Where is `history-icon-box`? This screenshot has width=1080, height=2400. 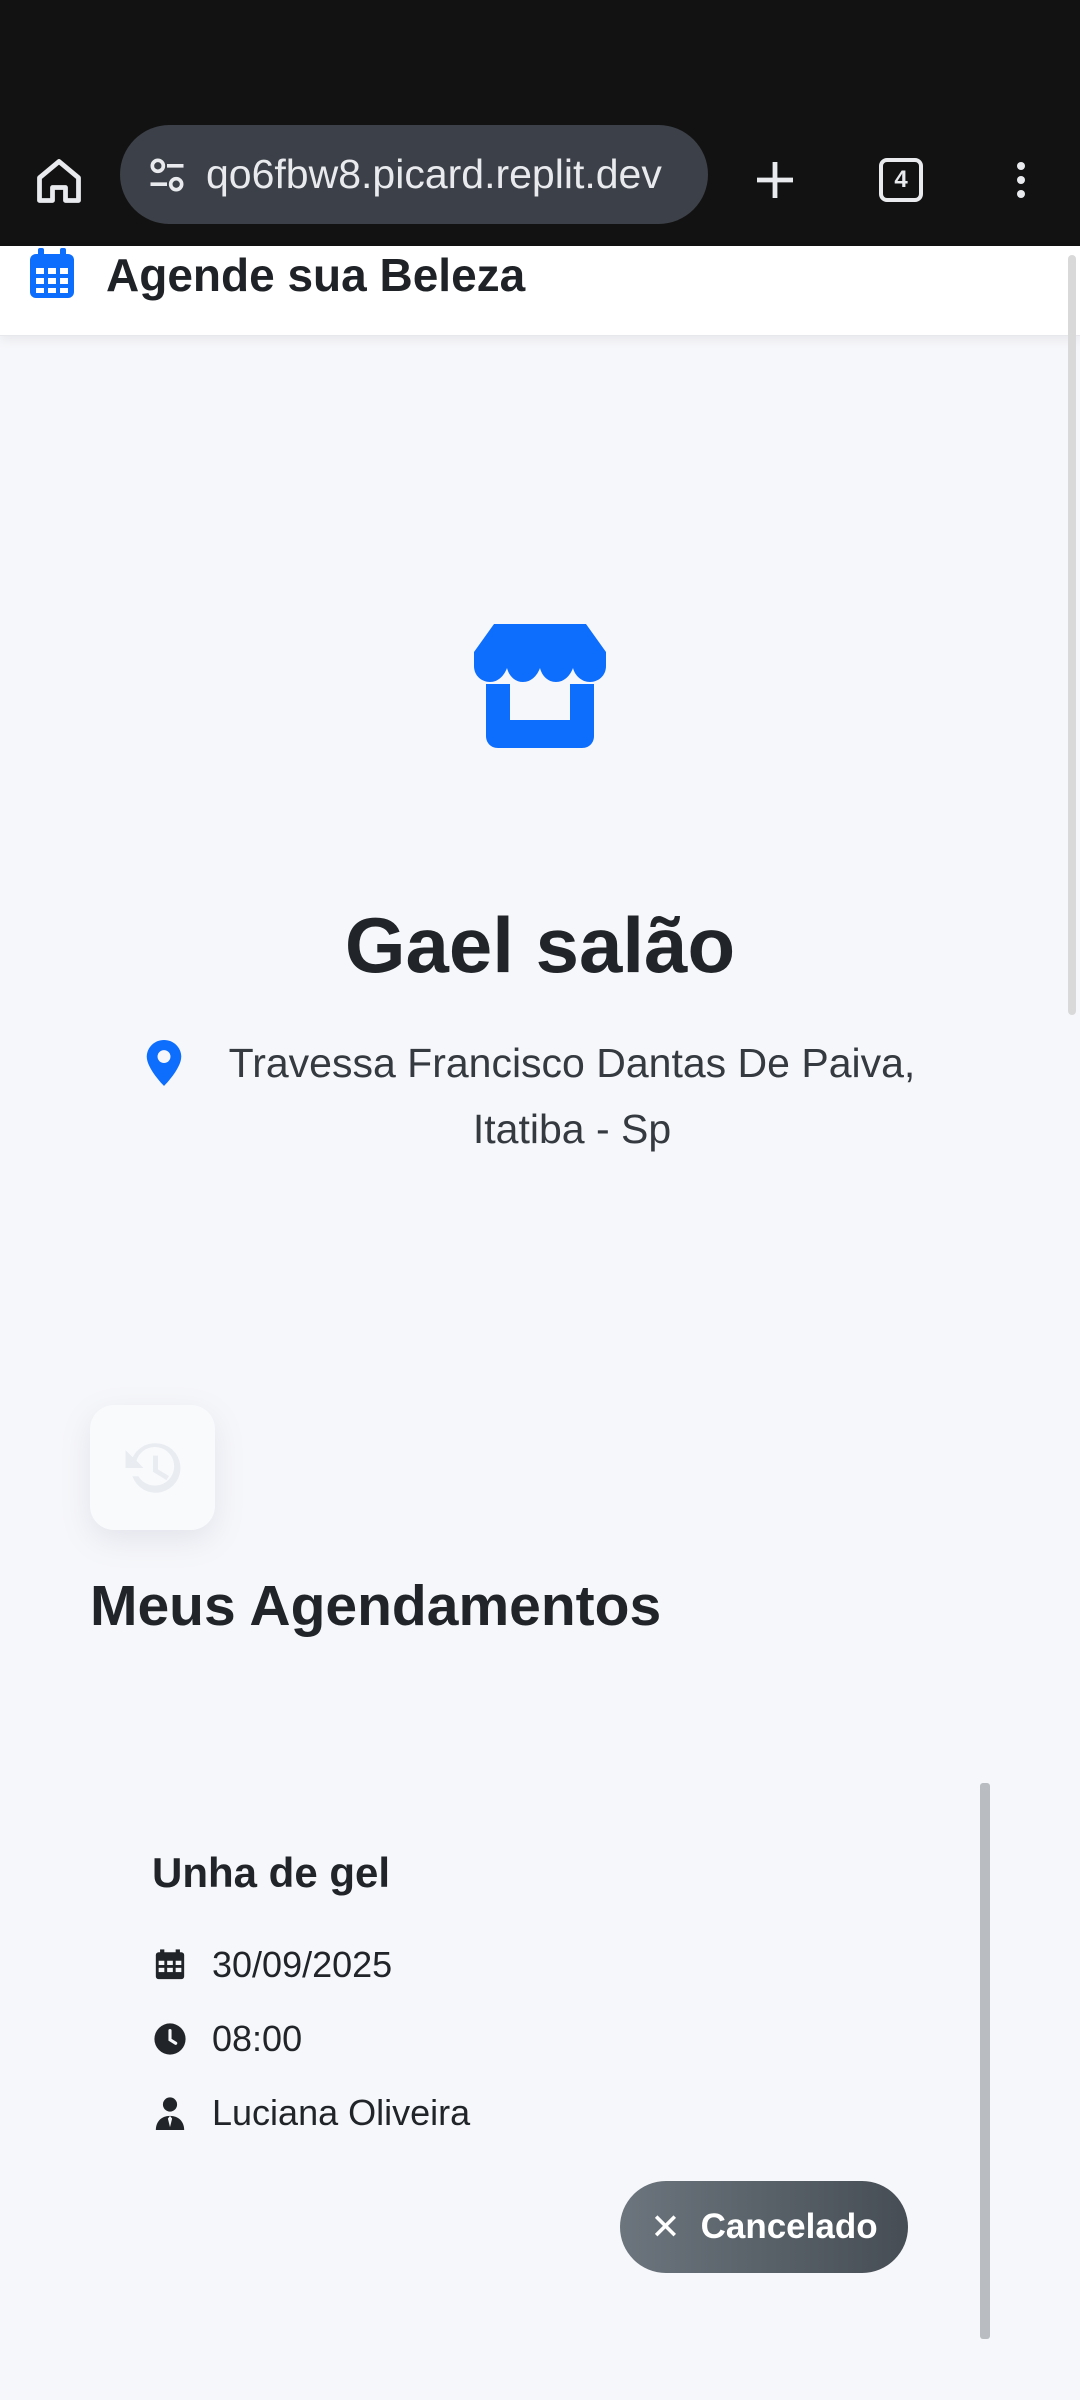 history-icon-box is located at coordinates (152, 1467).